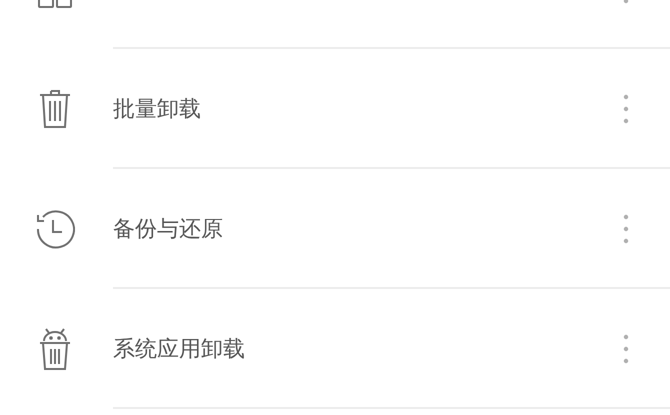  What do you see at coordinates (368, 349) in the screenshot?
I see `menu-item-label: 系统应用卸载` at bounding box center [368, 349].